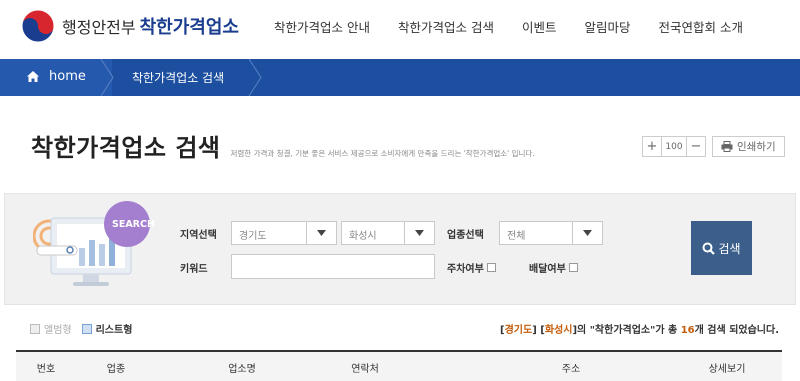 The width and height of the screenshot is (800, 381). What do you see at coordinates (573, 267) in the screenshot?
I see `delivery-check-box` at bounding box center [573, 267].